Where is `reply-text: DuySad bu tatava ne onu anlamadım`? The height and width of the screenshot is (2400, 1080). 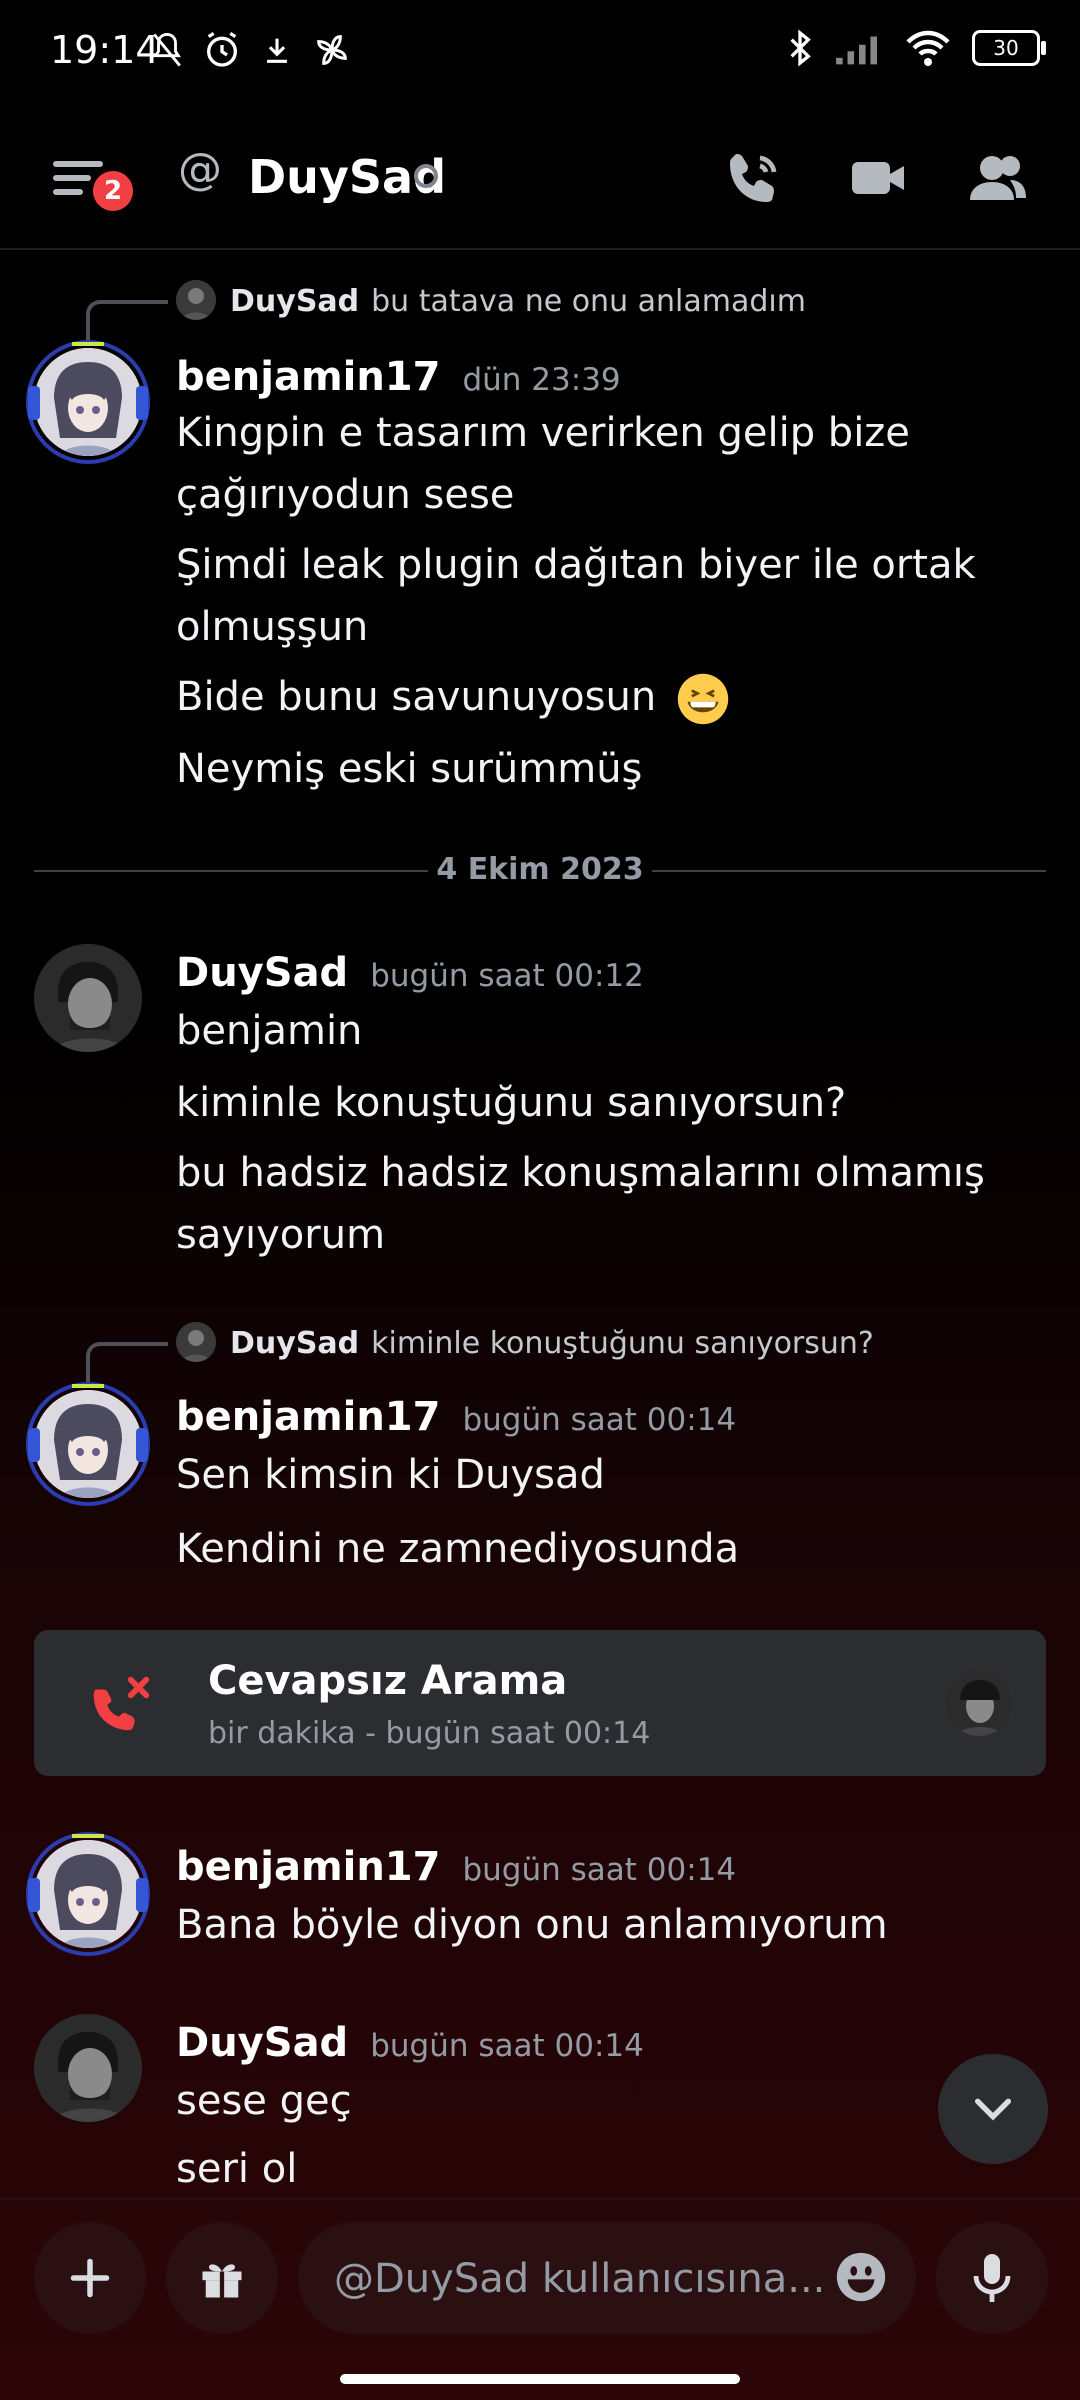 reply-text: DuySad bu tatava ne onu anlamadım is located at coordinates (518, 301).